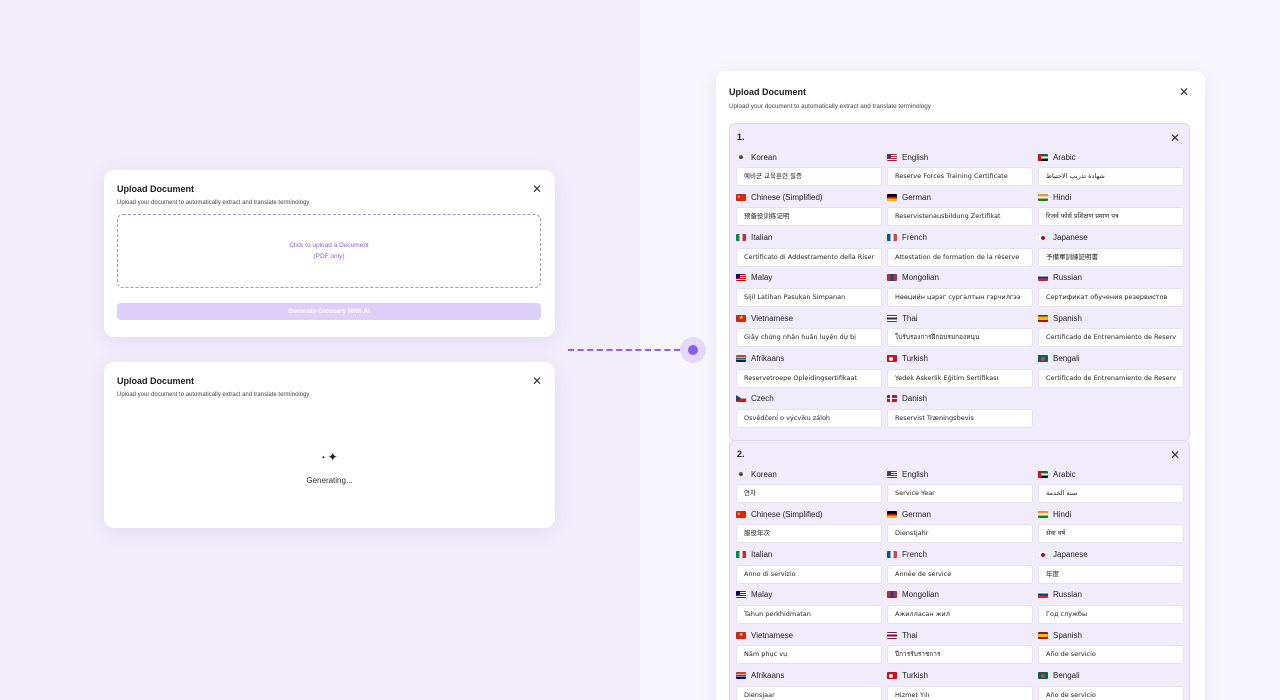 The width and height of the screenshot is (1280, 700). Describe the element at coordinates (960, 176) in the screenshot. I see `translation-input: Reserve Forces Training Certificate` at that location.